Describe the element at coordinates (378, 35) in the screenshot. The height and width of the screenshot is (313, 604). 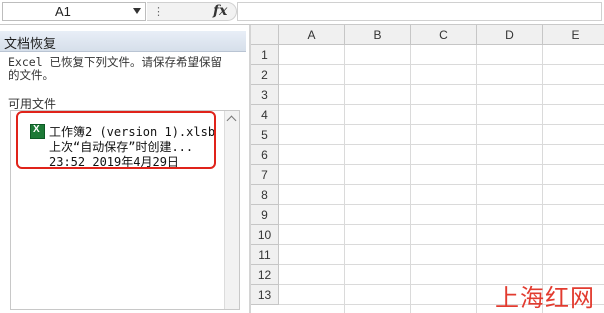
I see `column-header-b: B` at that location.